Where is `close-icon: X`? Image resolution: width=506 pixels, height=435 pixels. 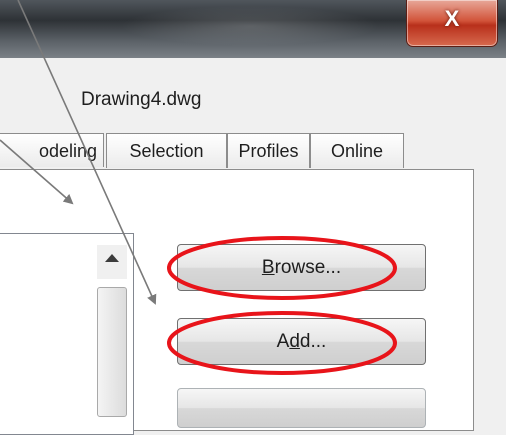
close-icon: X is located at coordinates (452, 18).